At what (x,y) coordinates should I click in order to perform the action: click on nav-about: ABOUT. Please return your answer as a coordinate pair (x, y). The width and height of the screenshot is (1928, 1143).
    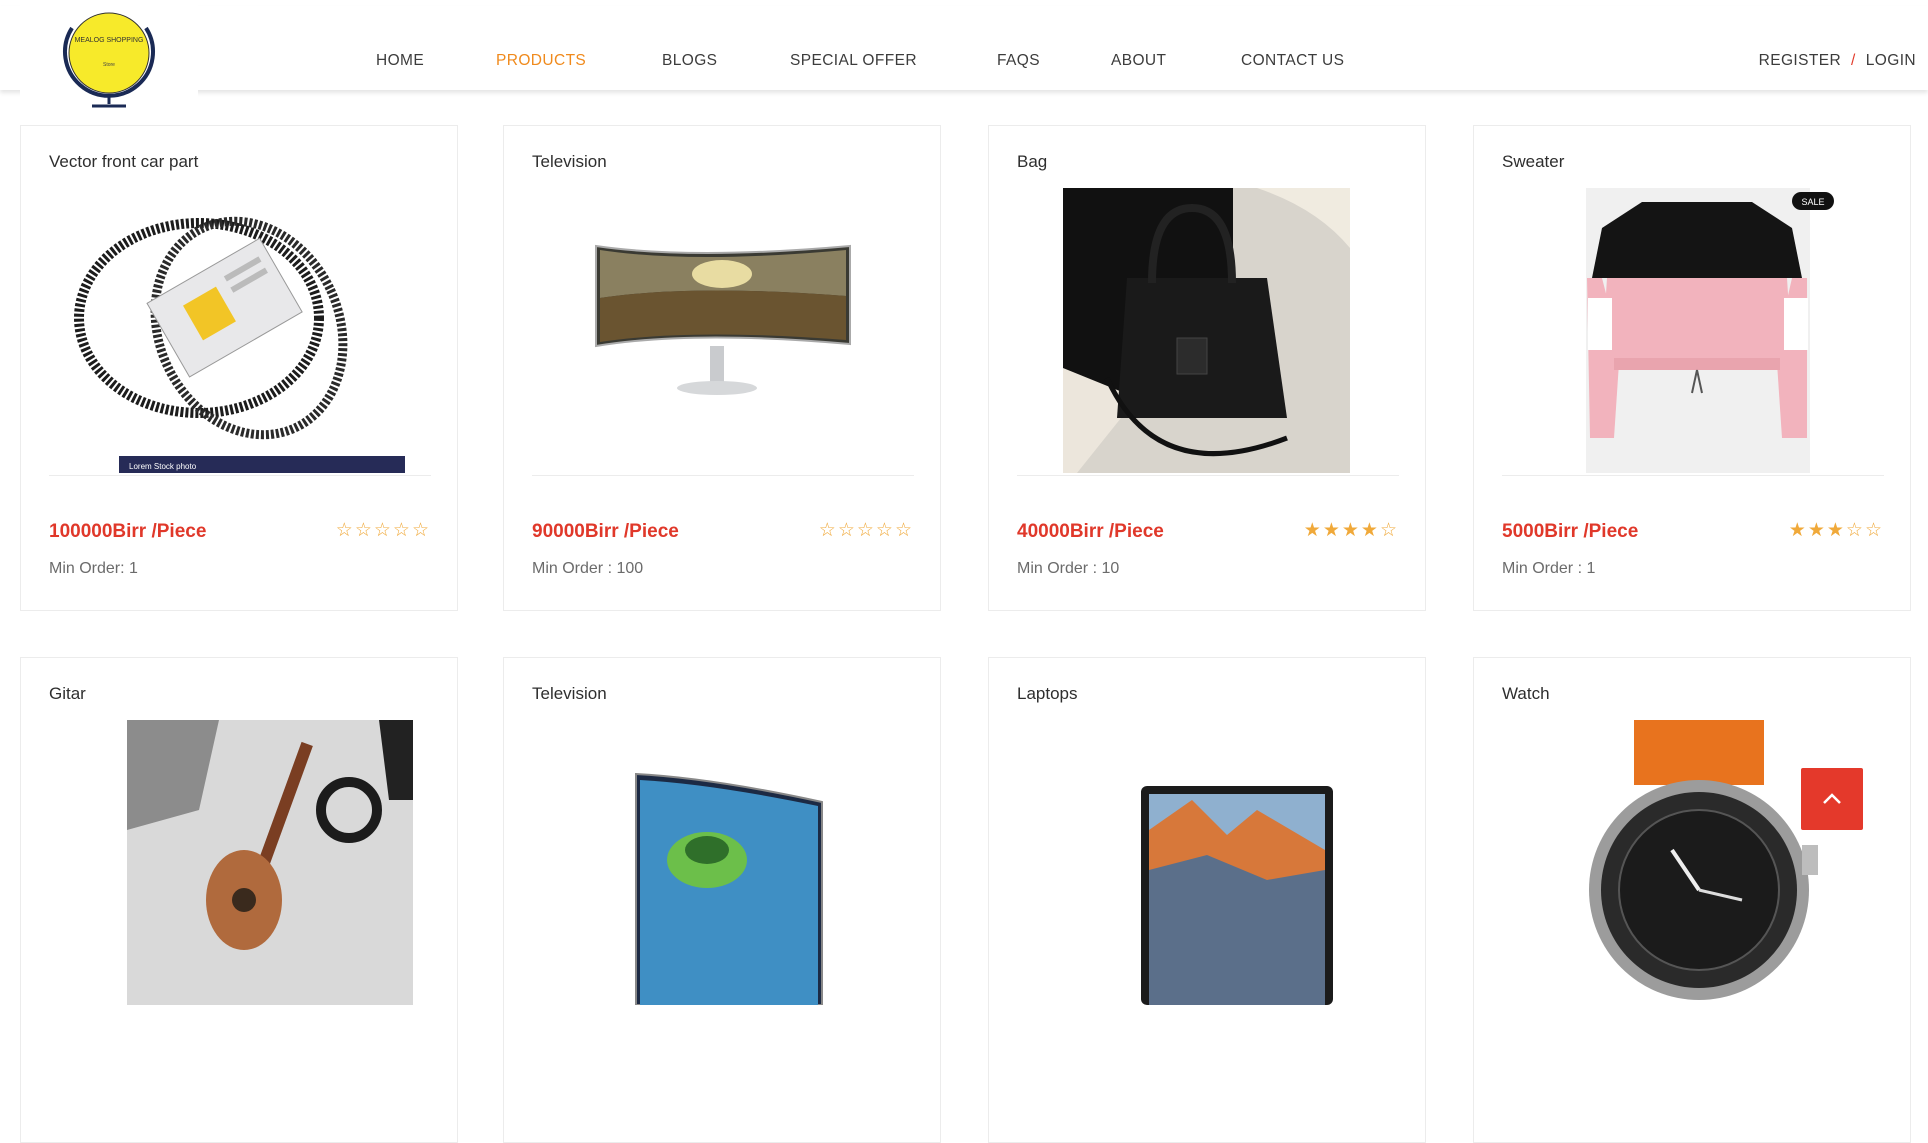
    Looking at the image, I should click on (1138, 61).